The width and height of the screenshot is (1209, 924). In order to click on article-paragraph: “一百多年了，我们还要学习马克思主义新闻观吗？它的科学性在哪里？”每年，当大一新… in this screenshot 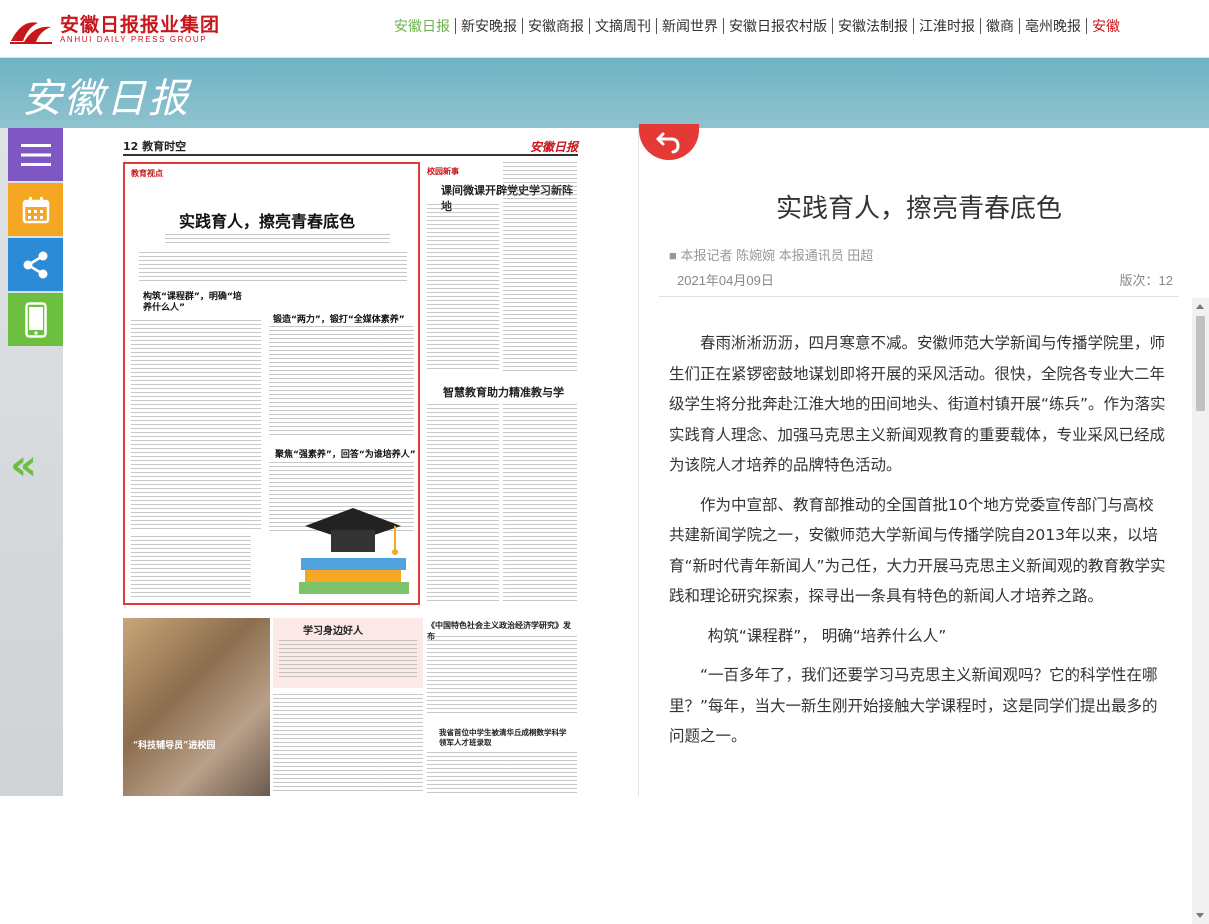, I will do `click(913, 705)`.